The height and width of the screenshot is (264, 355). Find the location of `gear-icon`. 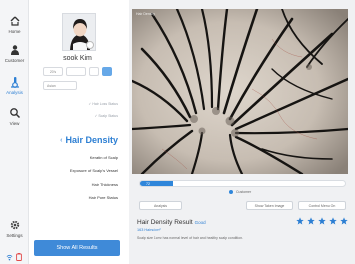

gear-icon is located at coordinates (15, 225).